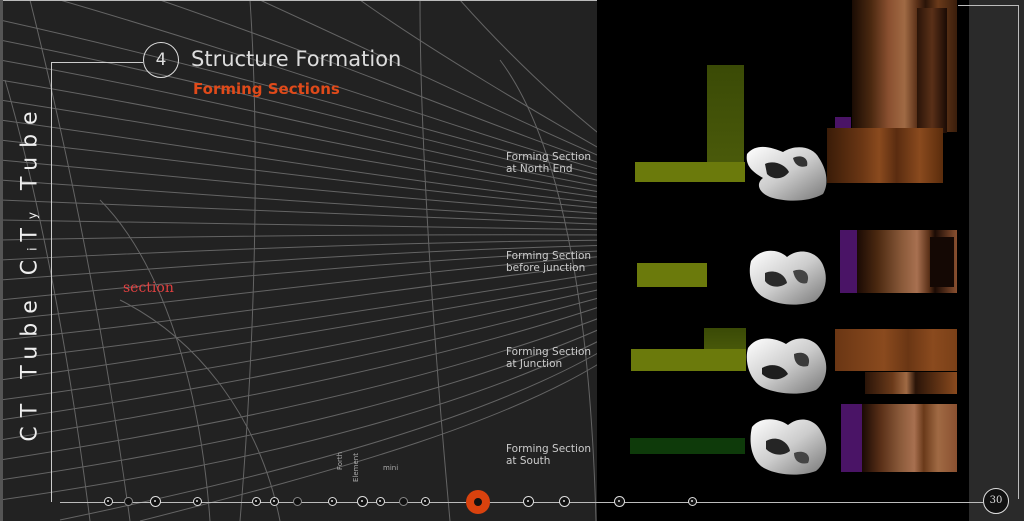  What do you see at coordinates (30, 358) in the screenshot?
I see `vertical-title-part1: CT Tube` at bounding box center [30, 358].